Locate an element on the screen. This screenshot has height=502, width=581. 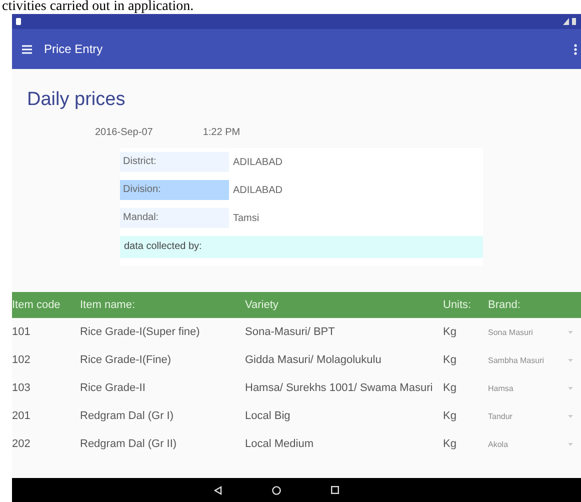
table-cell-text: Redgram Dal (Gr I) is located at coordinates (127, 416).